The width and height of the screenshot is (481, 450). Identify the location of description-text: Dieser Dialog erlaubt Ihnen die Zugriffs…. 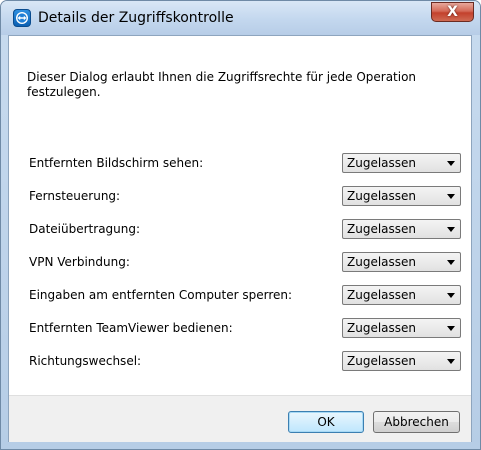
(222, 84).